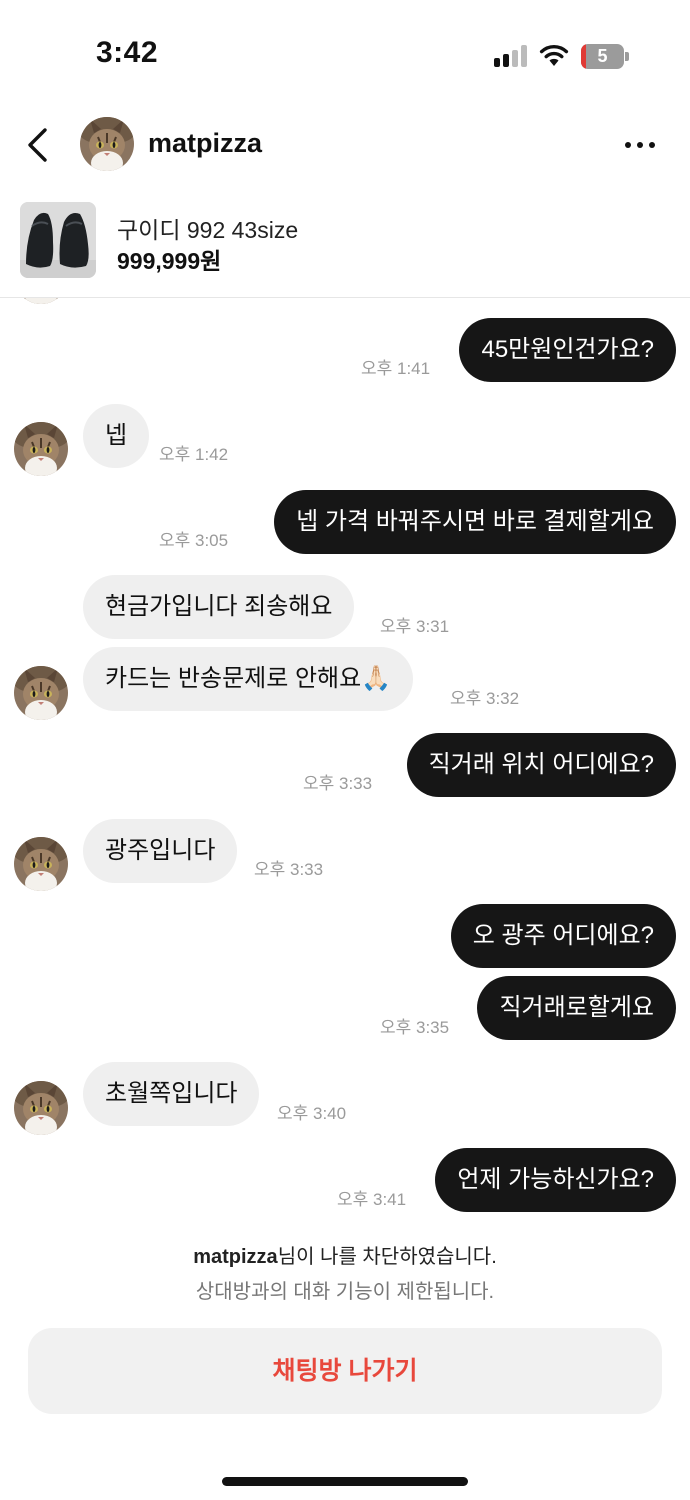 This screenshot has width=690, height=1500. What do you see at coordinates (345, 55) in the screenshot?
I see `status-bar: 3:42 5` at bounding box center [345, 55].